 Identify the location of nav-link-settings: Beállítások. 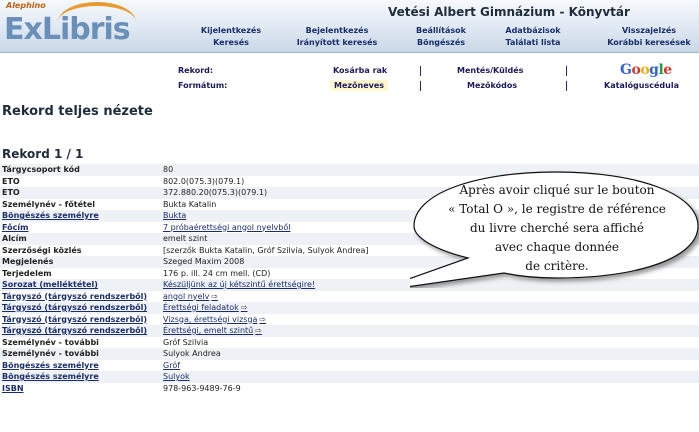
(441, 31).